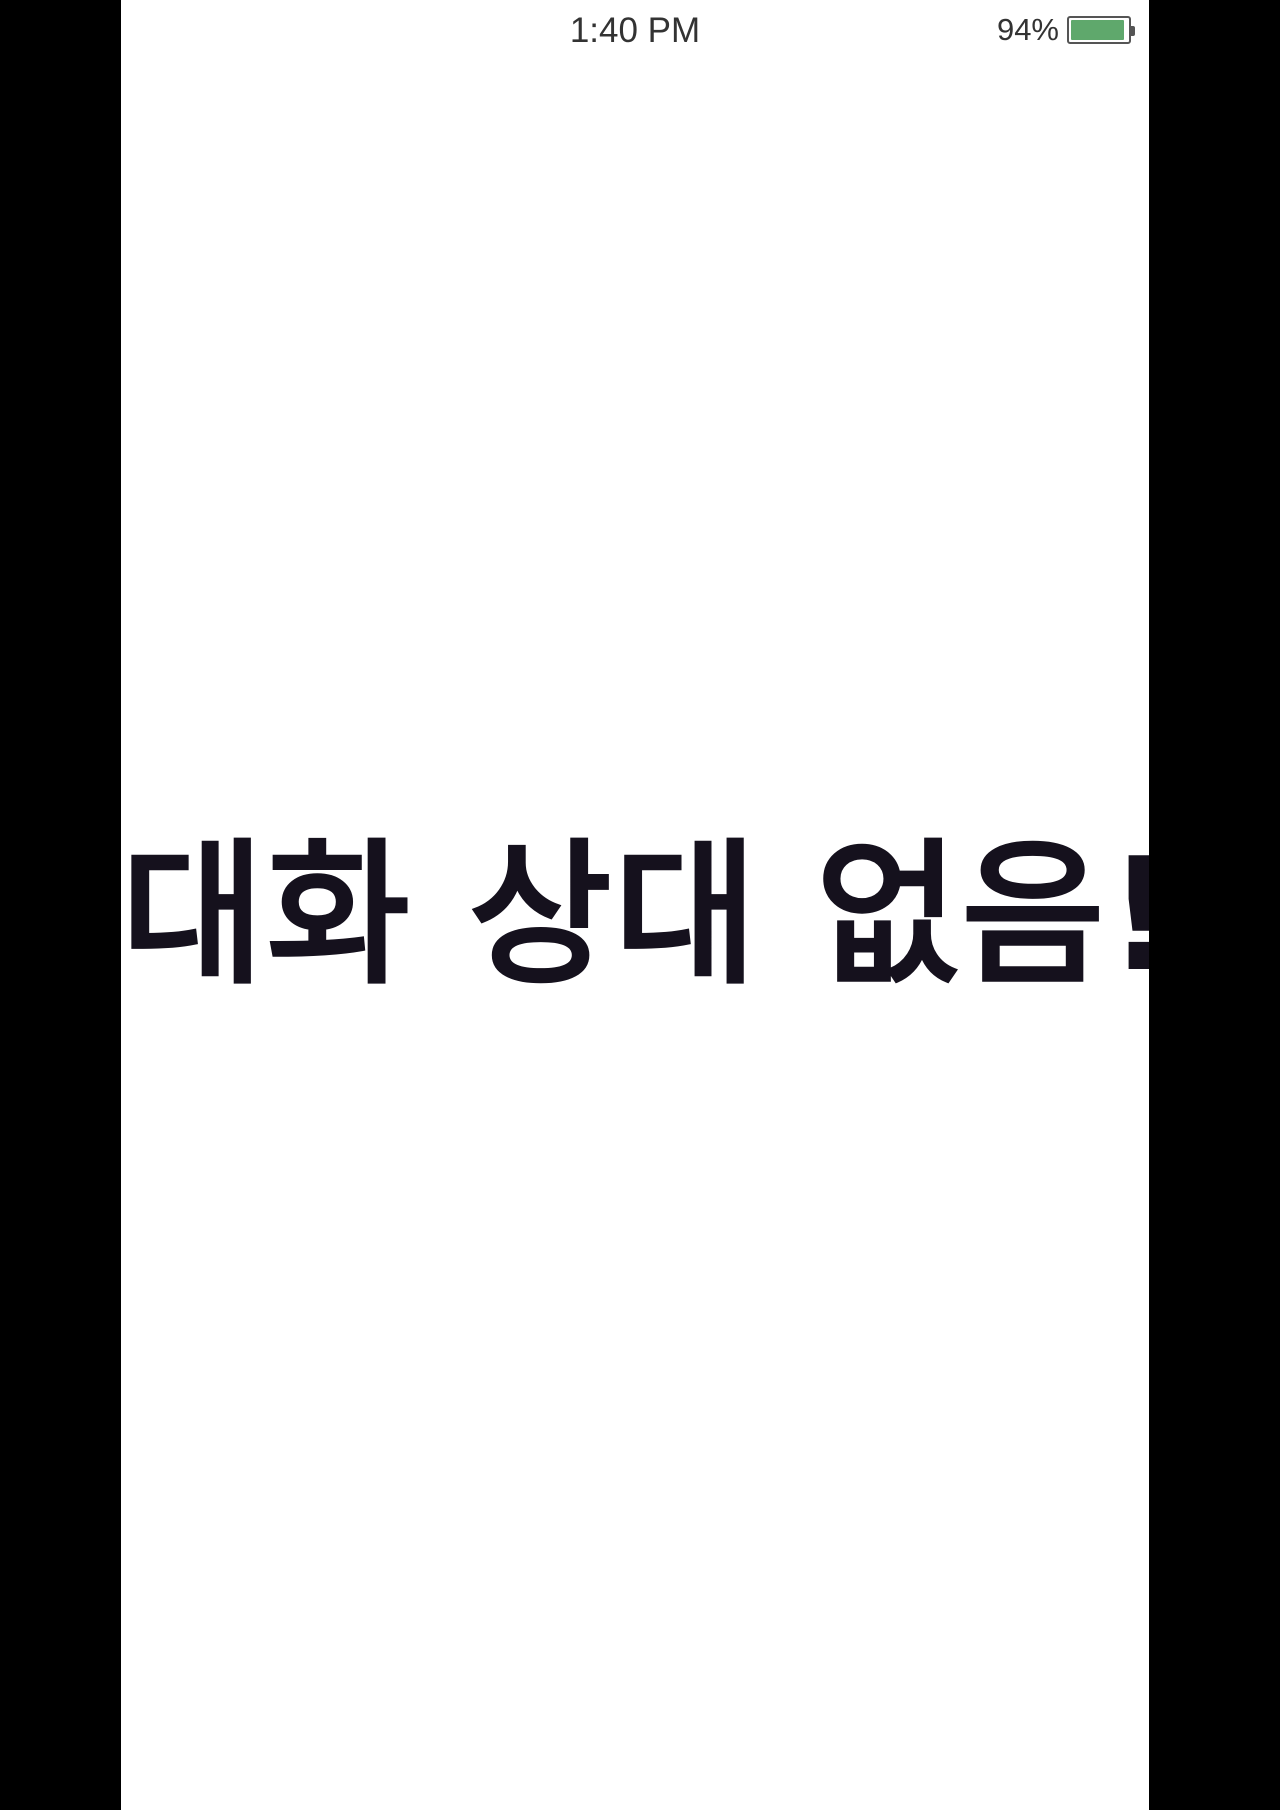  I want to click on status-bar: 1:40 PM 94%, so click(635, 31).